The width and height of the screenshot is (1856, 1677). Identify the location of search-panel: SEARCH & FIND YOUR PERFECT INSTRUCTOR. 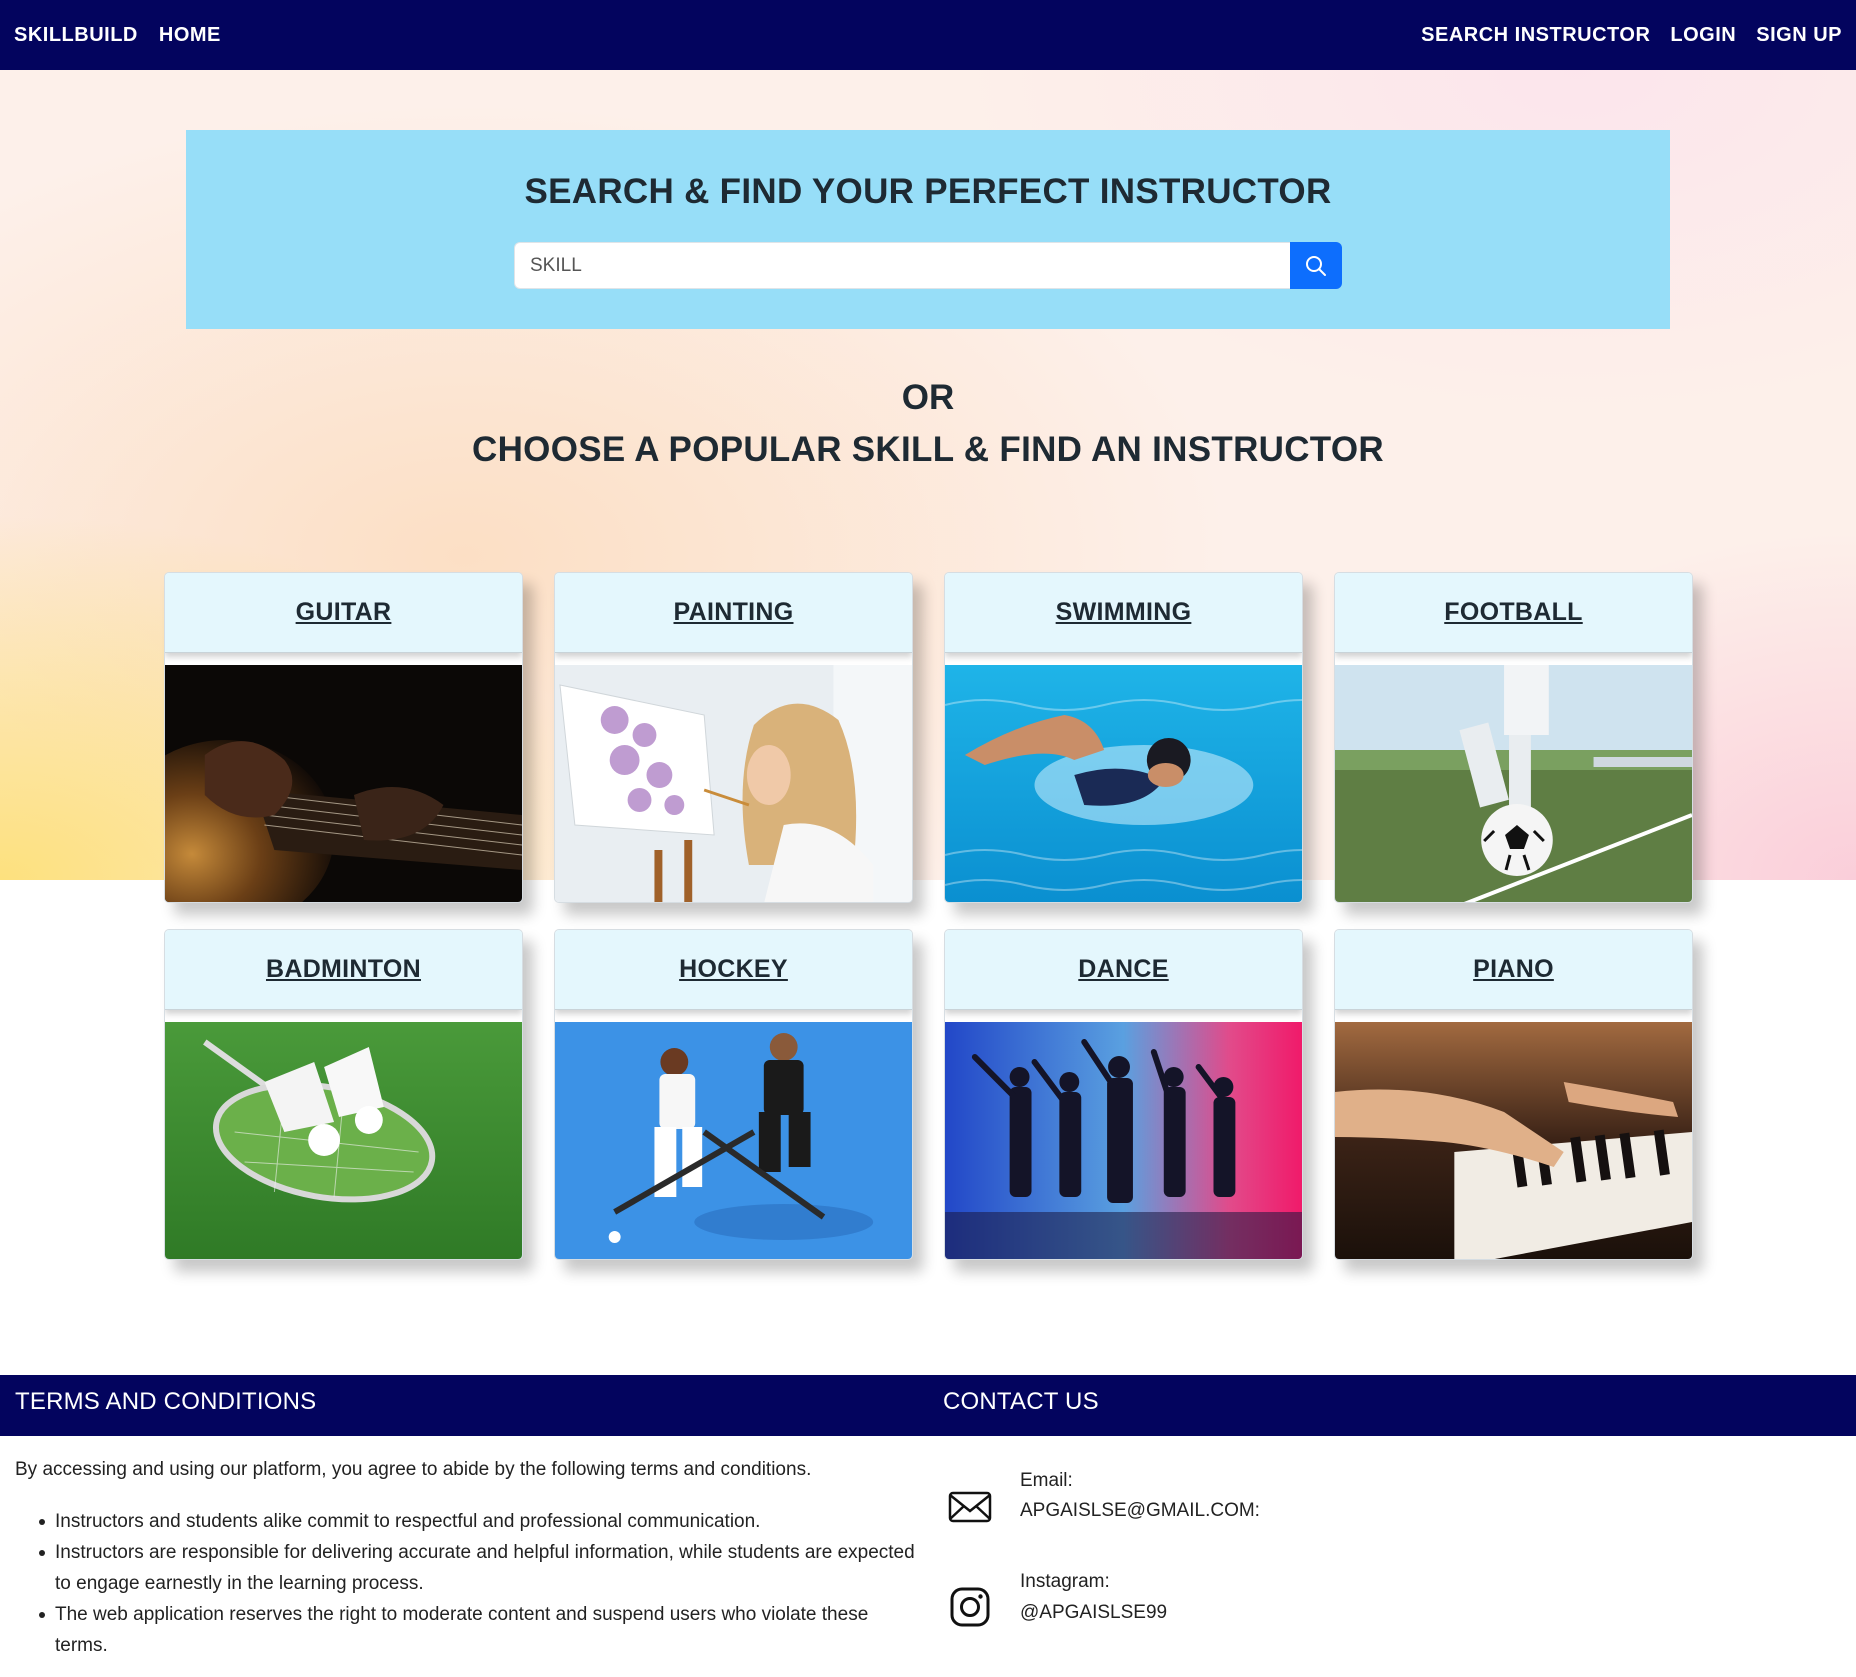
(928, 229).